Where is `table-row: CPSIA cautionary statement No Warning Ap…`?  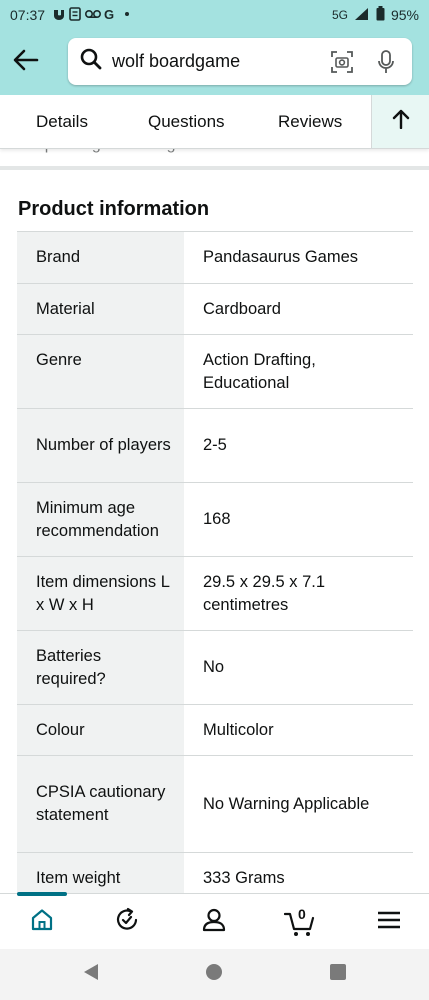
table-row: CPSIA cautionary statement No Warning Ap… is located at coordinates (215, 804).